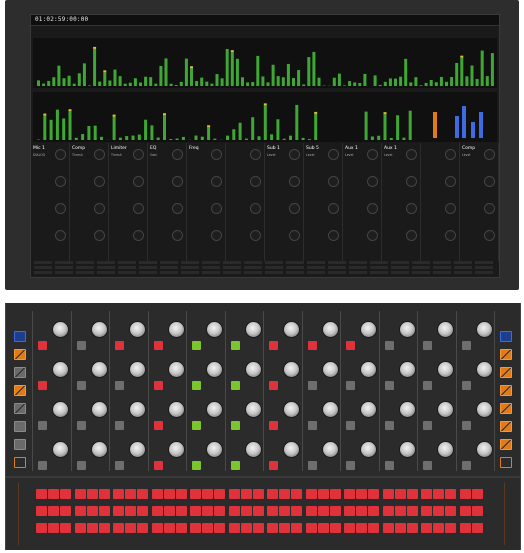 Image resolution: width=524 pixels, height=553 pixels. I want to click on left-side-button, so click(20, 336).